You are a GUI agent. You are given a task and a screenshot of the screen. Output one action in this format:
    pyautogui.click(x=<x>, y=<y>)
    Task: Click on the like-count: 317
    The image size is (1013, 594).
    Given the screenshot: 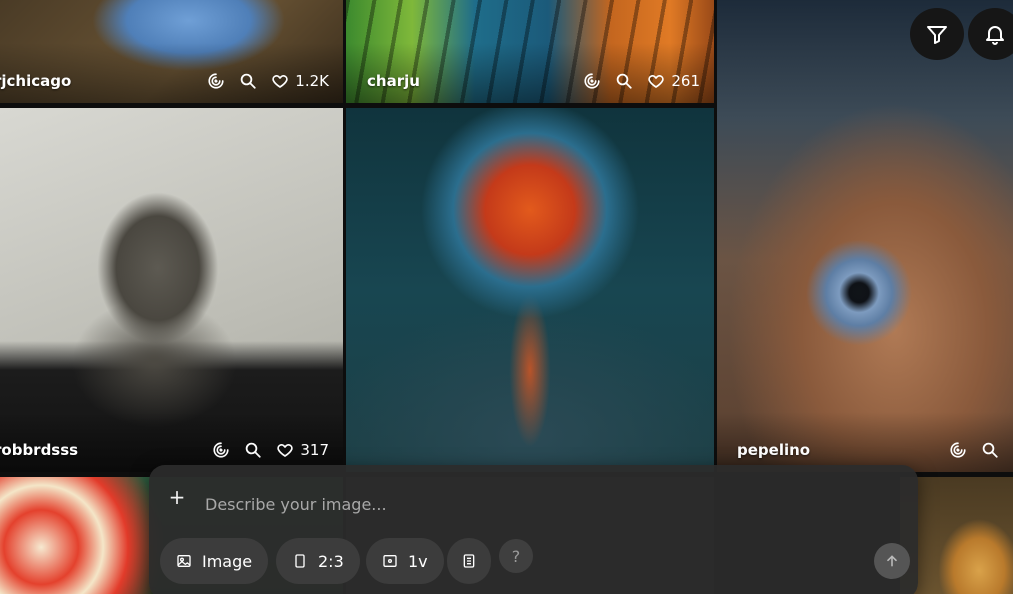 What is the action you would take?
    pyautogui.click(x=314, y=450)
    